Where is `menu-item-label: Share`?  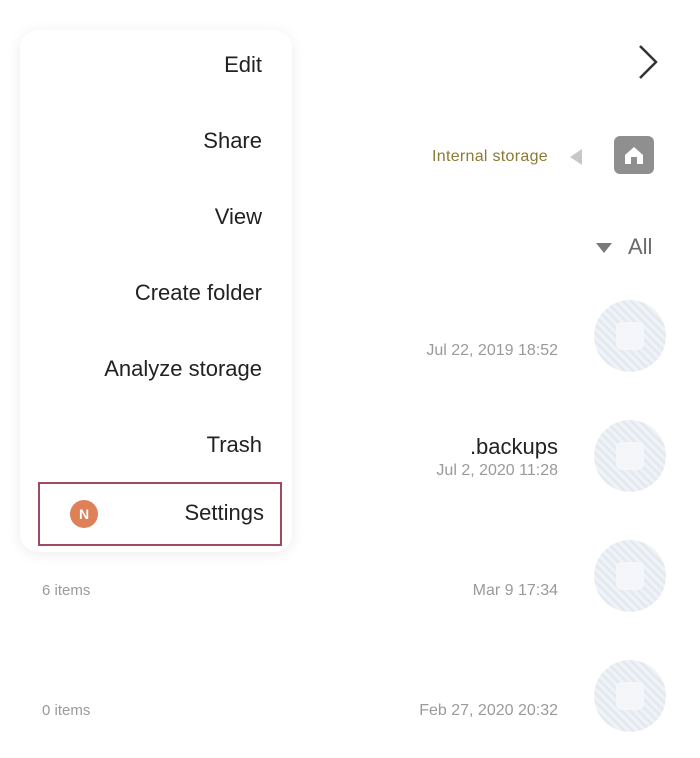 menu-item-label: Share is located at coordinates (232, 140).